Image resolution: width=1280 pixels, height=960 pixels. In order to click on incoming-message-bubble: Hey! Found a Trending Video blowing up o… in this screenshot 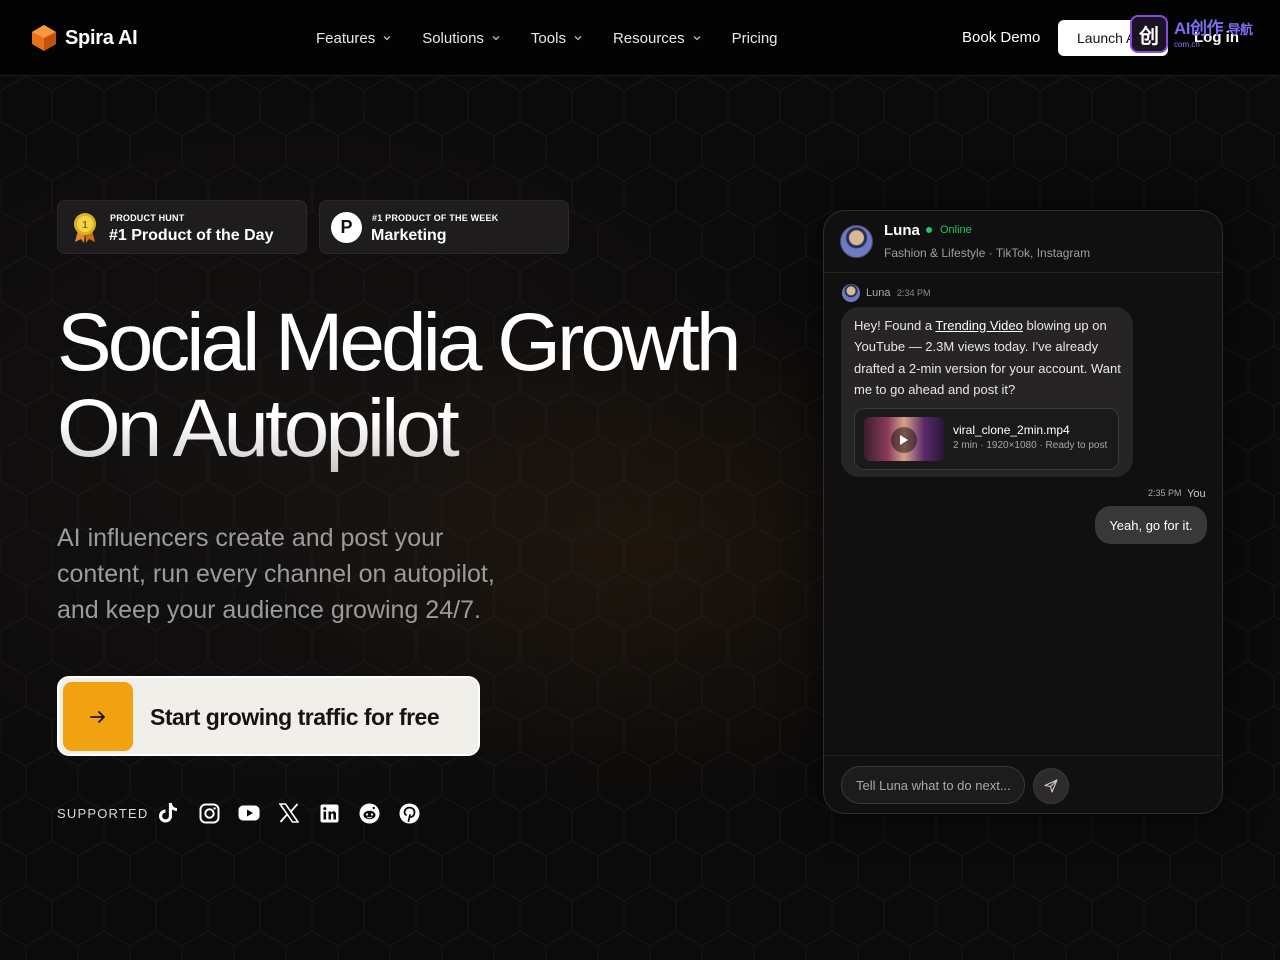, I will do `click(987, 392)`.